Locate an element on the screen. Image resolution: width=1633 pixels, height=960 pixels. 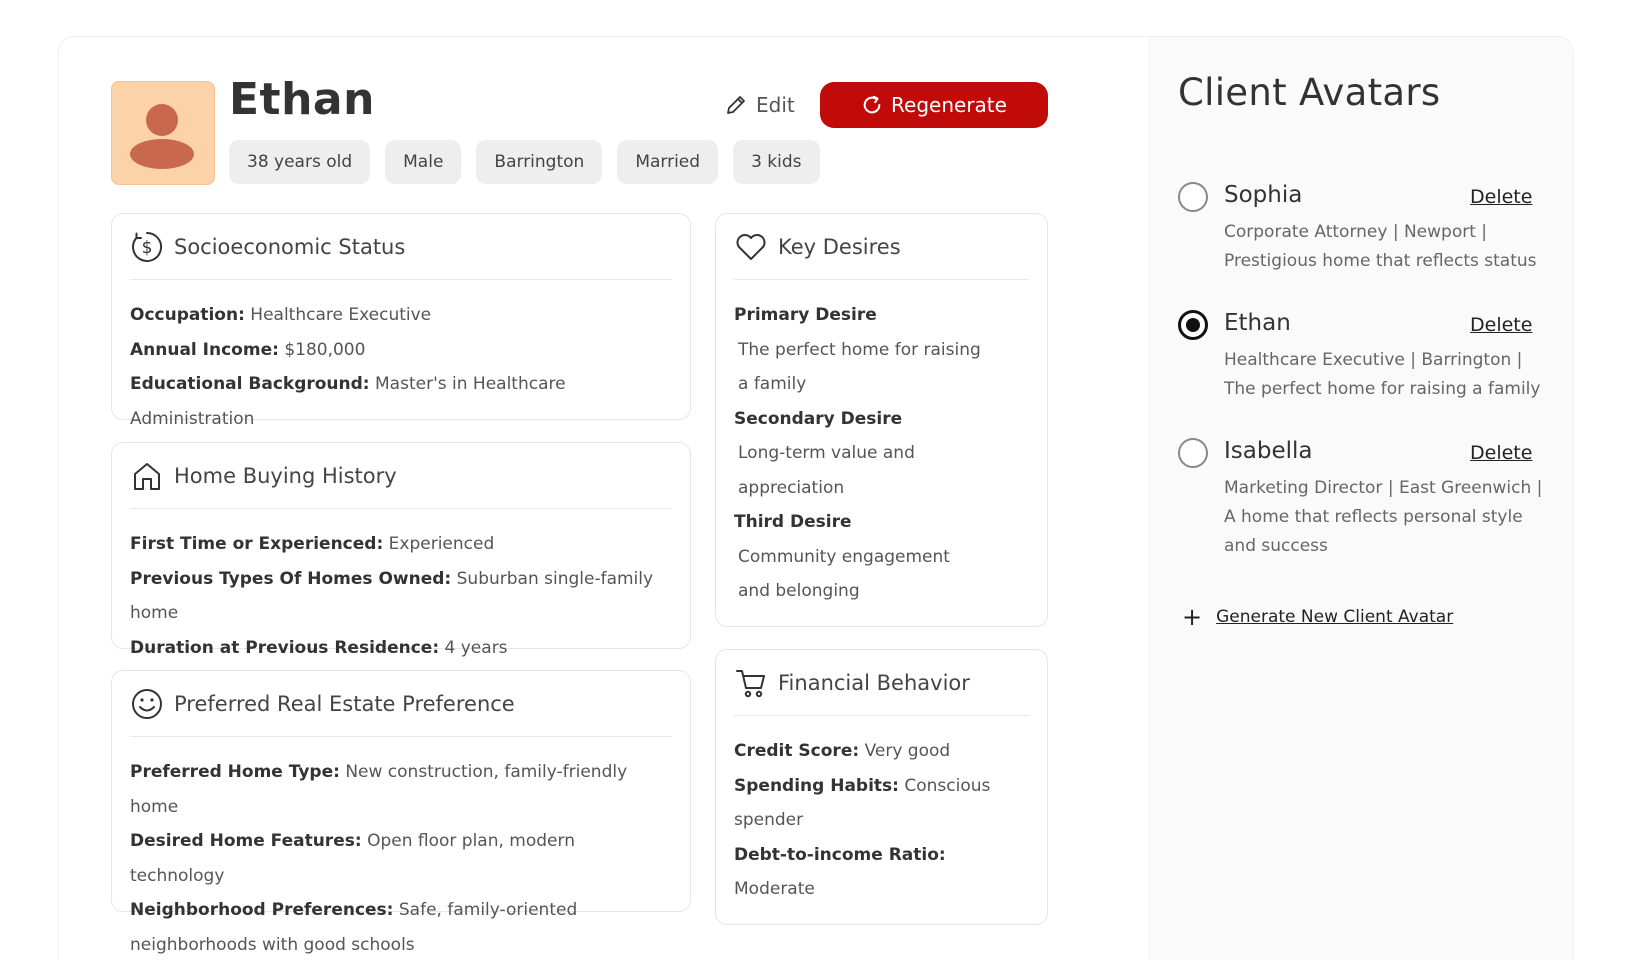
person-icon is located at coordinates (162, 136).